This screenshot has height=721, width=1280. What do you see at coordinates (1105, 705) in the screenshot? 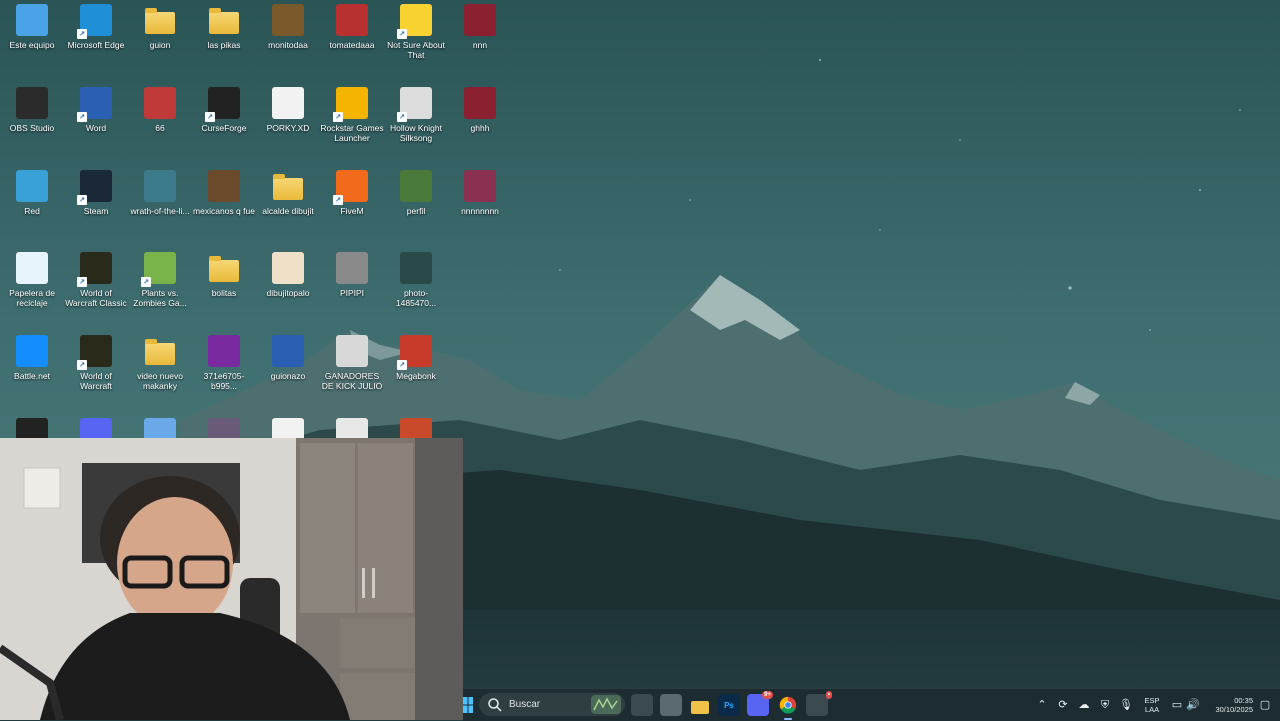
I see `shield-icon: ⛨` at bounding box center [1105, 705].